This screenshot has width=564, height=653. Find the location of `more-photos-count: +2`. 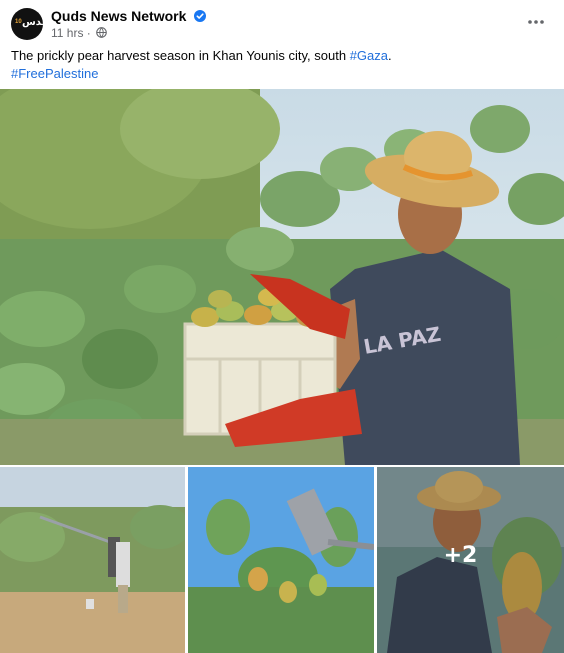

more-photos-count: +2 is located at coordinates (460, 555).